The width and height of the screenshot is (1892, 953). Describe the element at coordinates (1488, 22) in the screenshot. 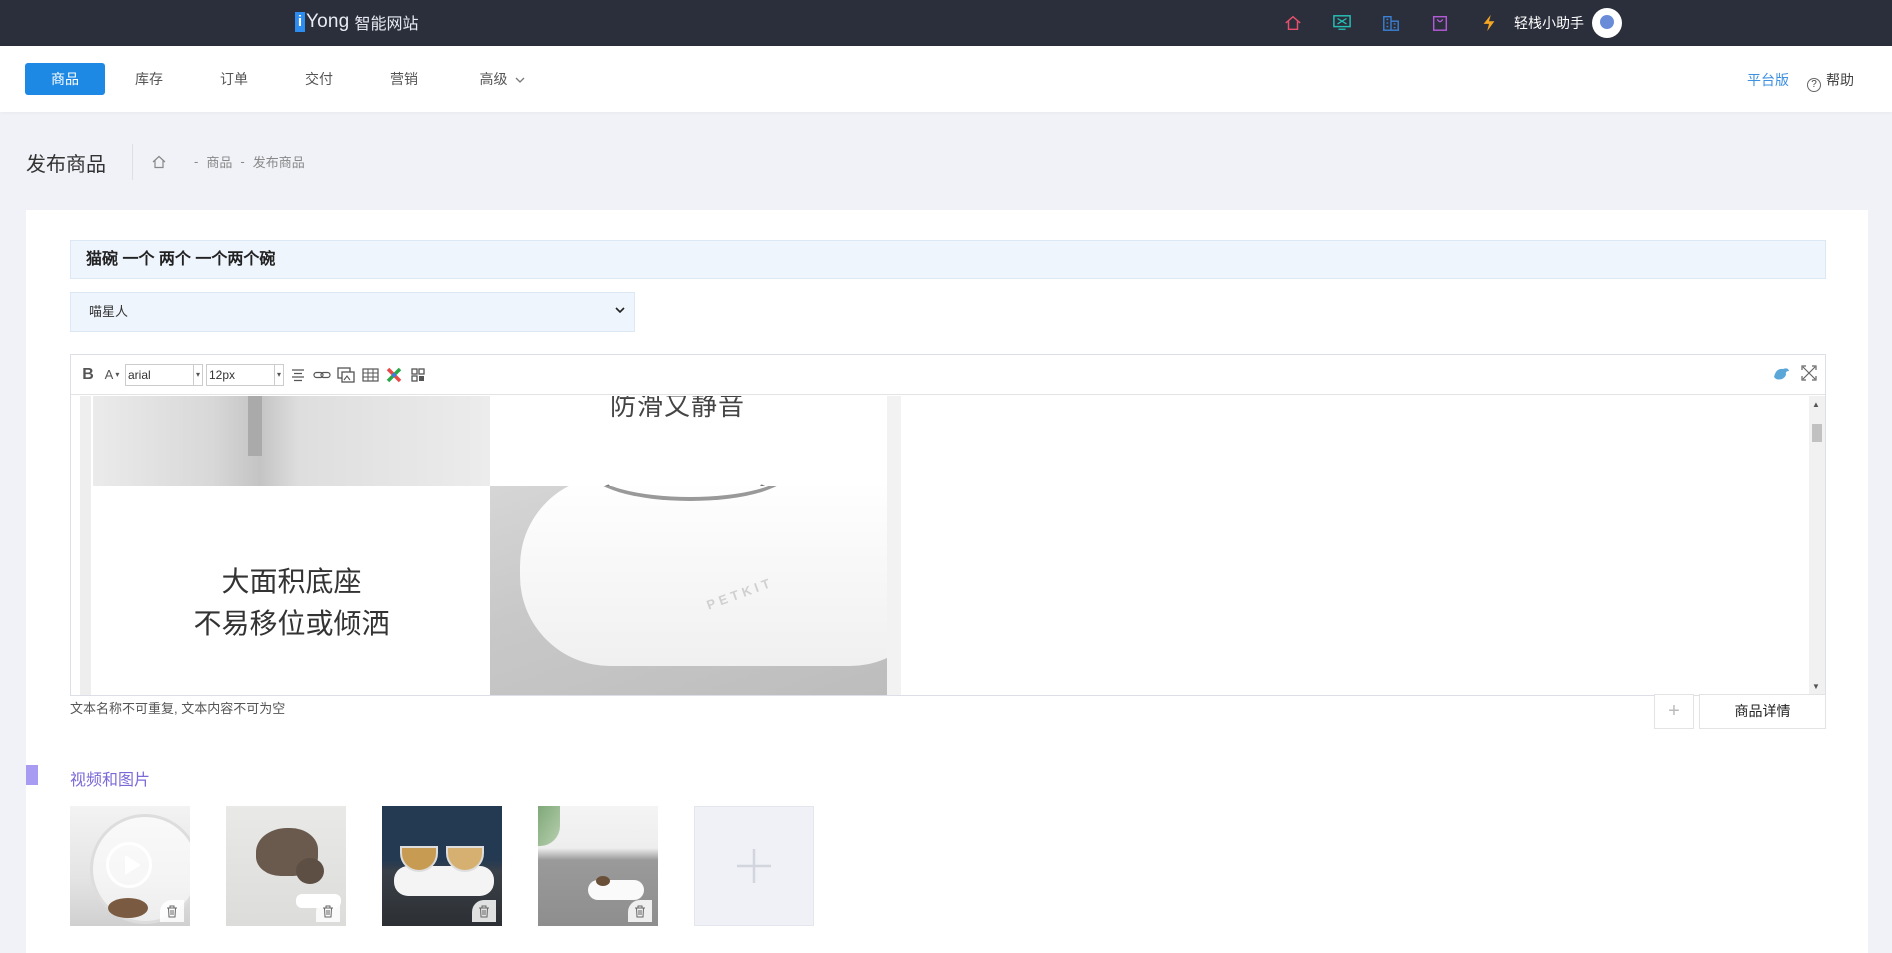

I see `lightning-icon` at that location.